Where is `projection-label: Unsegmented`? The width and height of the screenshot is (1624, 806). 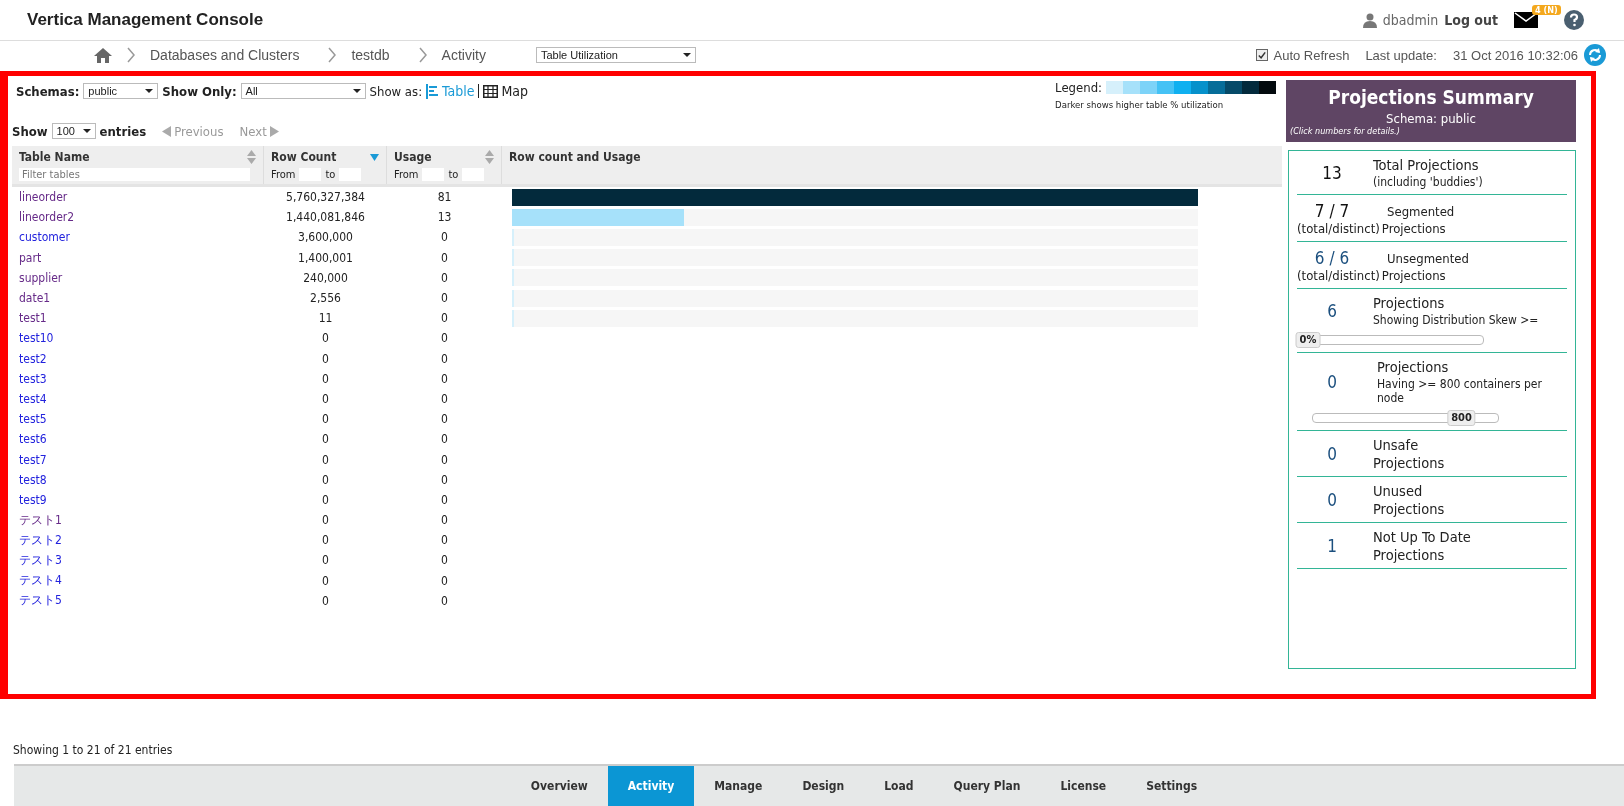
projection-label: Unsegmented is located at coordinates (1428, 258).